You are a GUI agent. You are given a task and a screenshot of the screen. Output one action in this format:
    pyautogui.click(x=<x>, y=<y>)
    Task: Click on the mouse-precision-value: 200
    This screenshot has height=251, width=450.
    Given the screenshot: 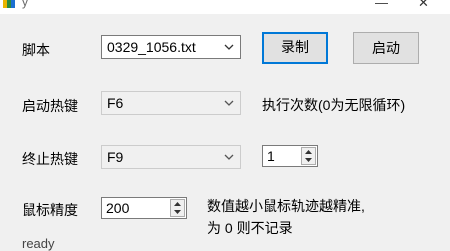 What is the action you would take?
    pyautogui.click(x=118, y=208)
    